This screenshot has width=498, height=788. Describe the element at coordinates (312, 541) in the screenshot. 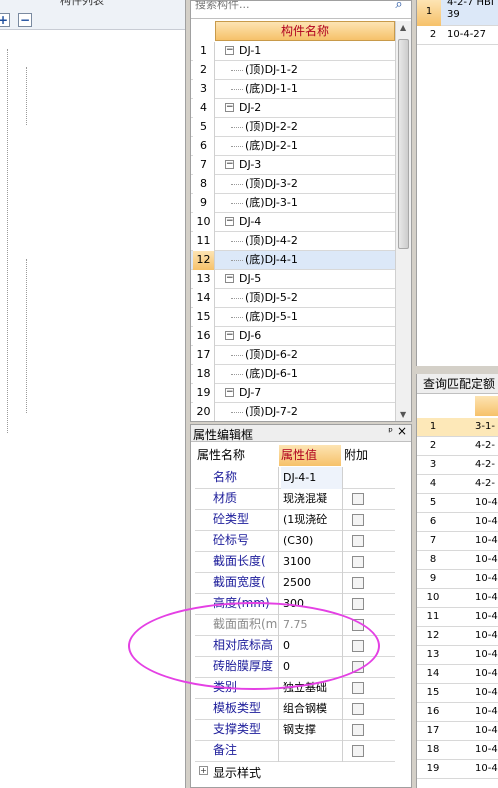

I see `property-value: (C30)` at that location.